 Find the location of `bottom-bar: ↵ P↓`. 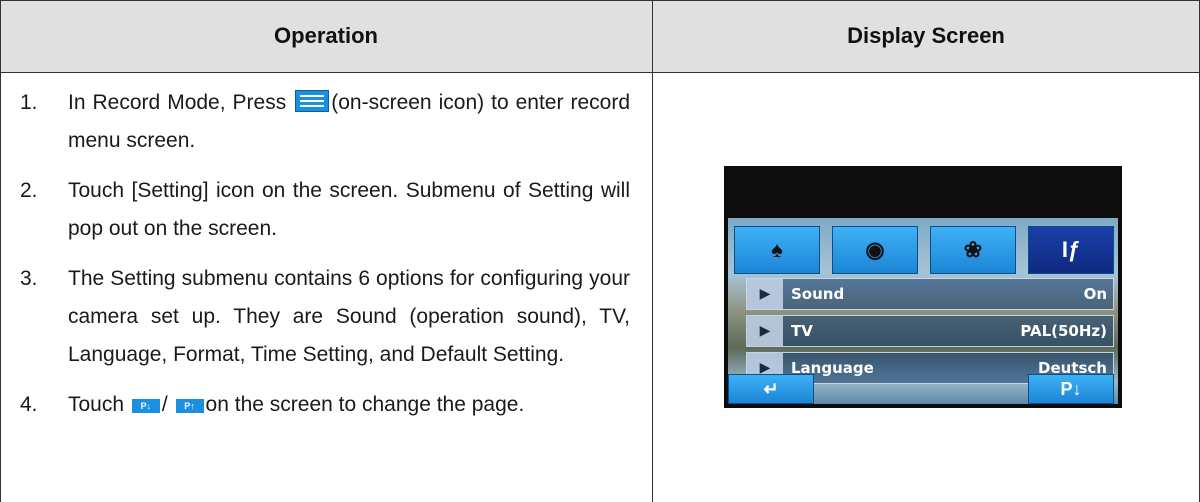

bottom-bar: ↵ P↓ is located at coordinates (923, 389).